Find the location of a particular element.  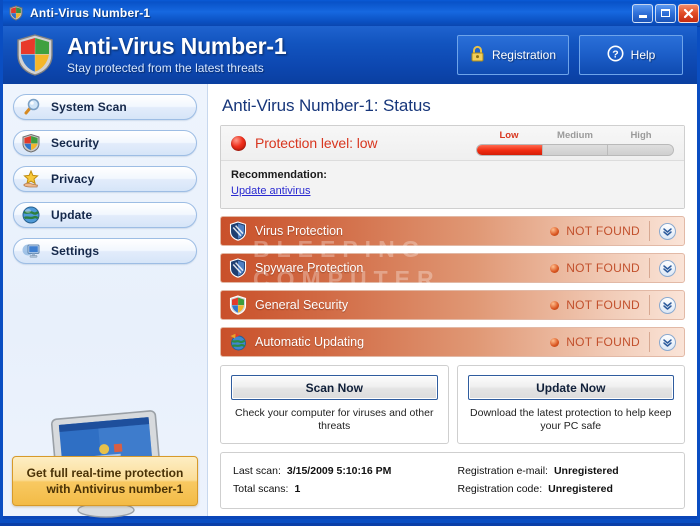

registration-button: Registration is located at coordinates (512, 55).